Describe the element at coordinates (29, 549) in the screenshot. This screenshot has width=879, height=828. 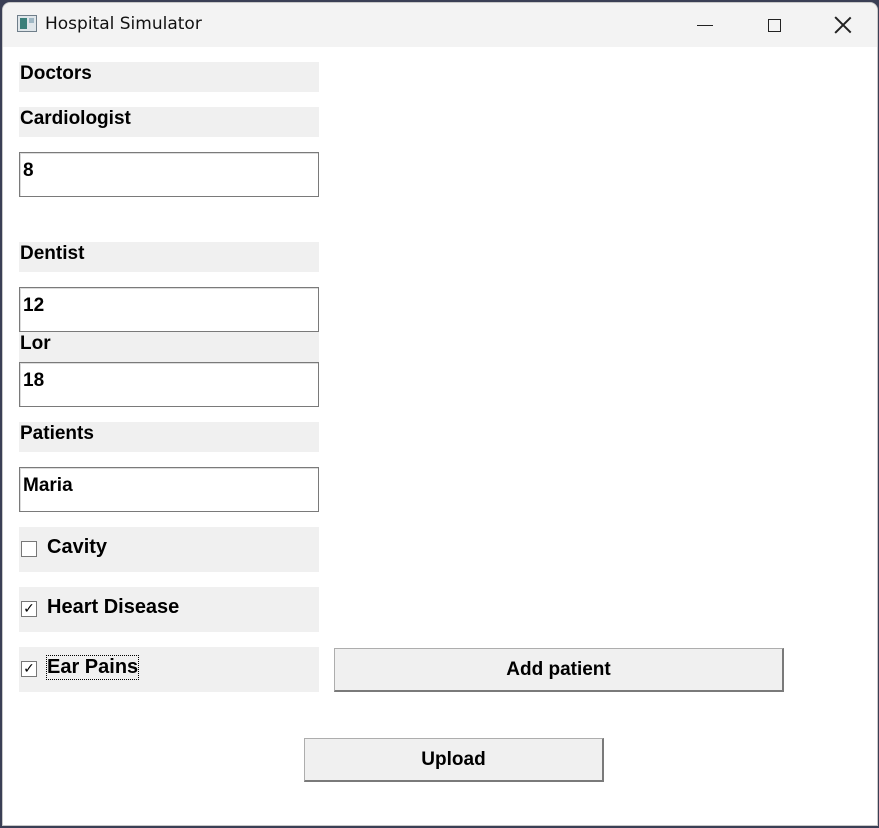
I see `cavity-checkbox` at that location.